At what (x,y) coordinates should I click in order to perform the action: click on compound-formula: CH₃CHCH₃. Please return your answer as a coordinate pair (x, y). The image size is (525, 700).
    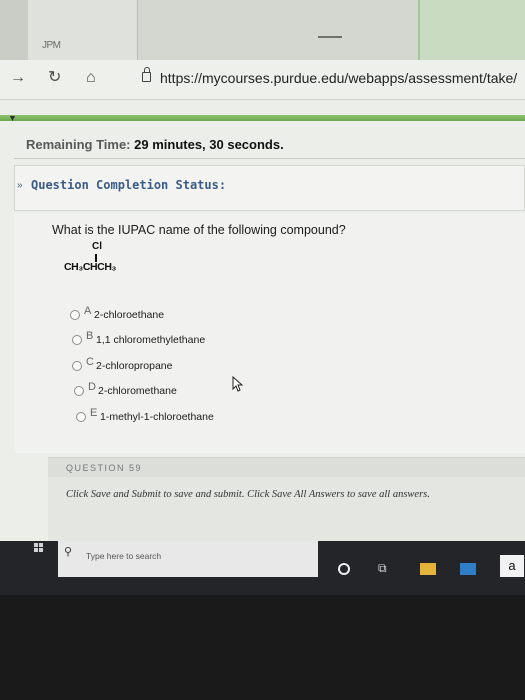
    Looking at the image, I should click on (90, 267).